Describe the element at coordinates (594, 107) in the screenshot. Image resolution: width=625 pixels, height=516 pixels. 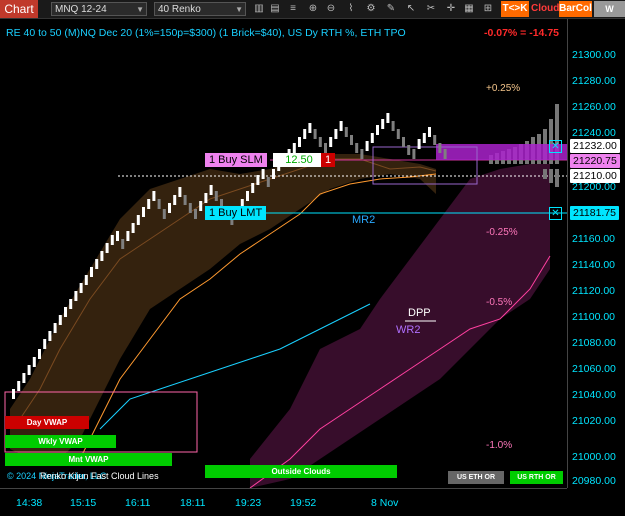
I see `y-tick: 21260.00` at that location.